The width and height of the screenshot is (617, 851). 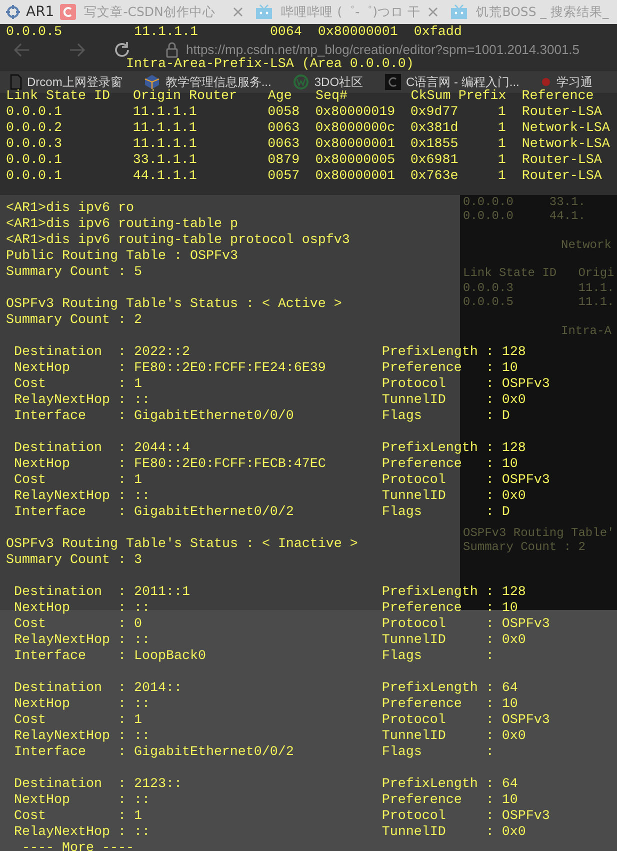 What do you see at coordinates (152, 82) in the screenshot?
I see `cube-icon` at bounding box center [152, 82].